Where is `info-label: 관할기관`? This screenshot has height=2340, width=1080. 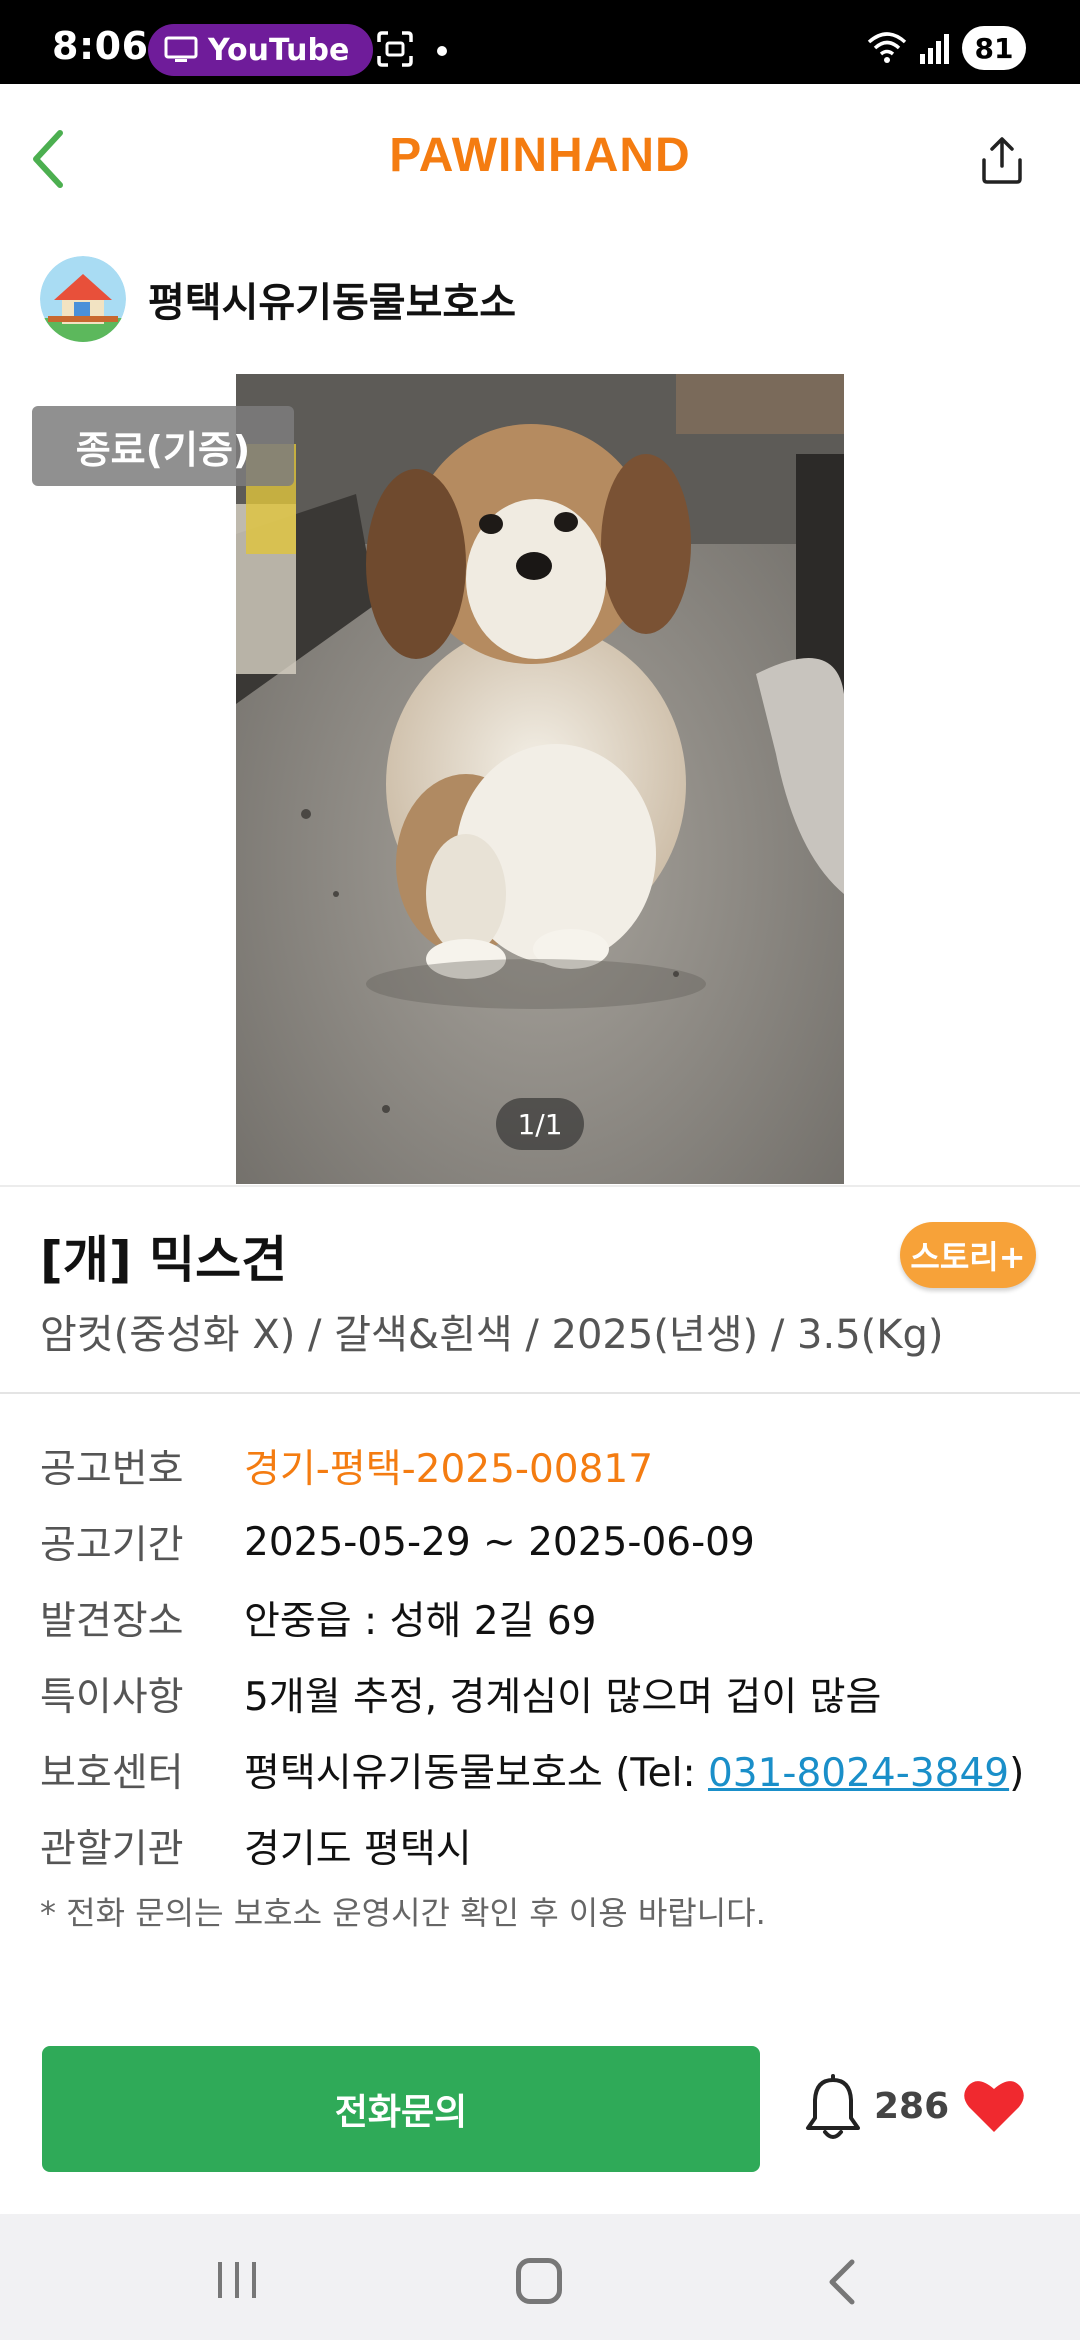
info-label: 관할기관 is located at coordinates (112, 1849).